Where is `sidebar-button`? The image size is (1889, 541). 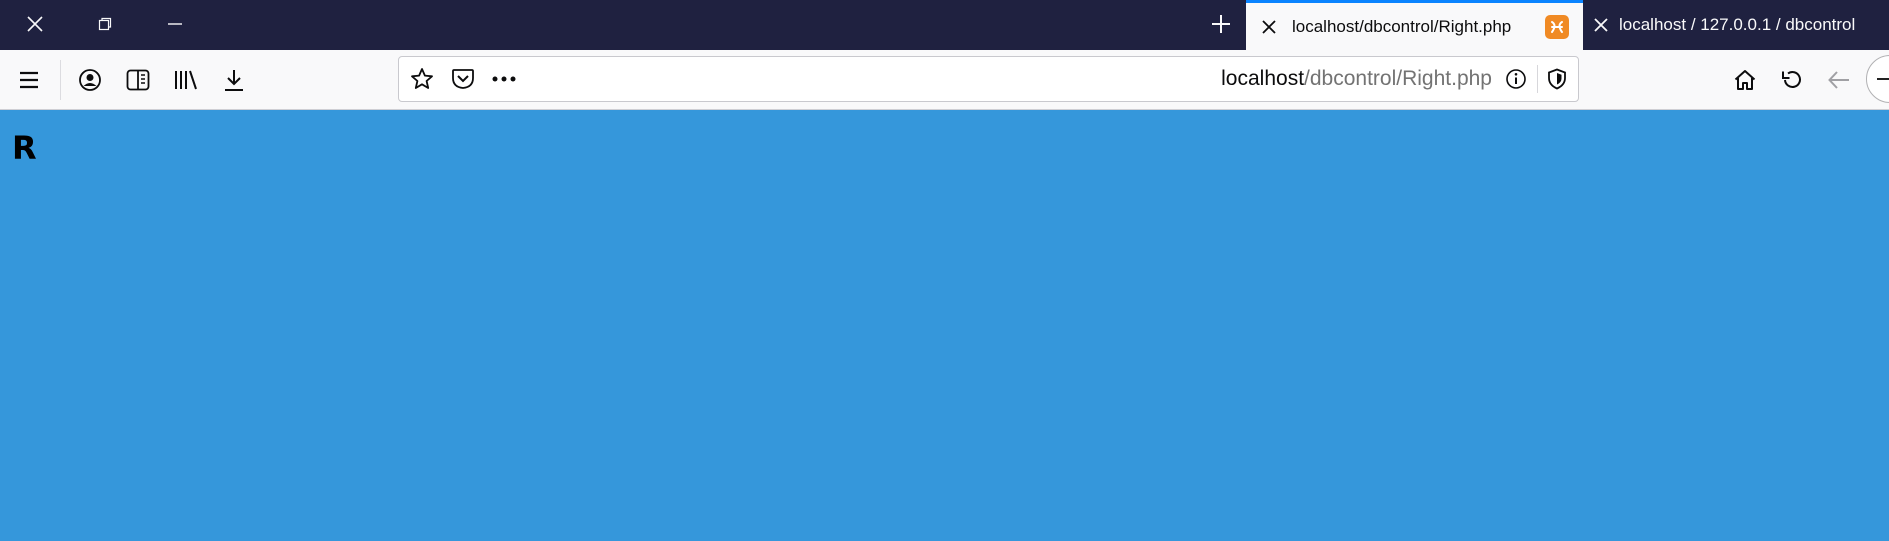 sidebar-button is located at coordinates (138, 80).